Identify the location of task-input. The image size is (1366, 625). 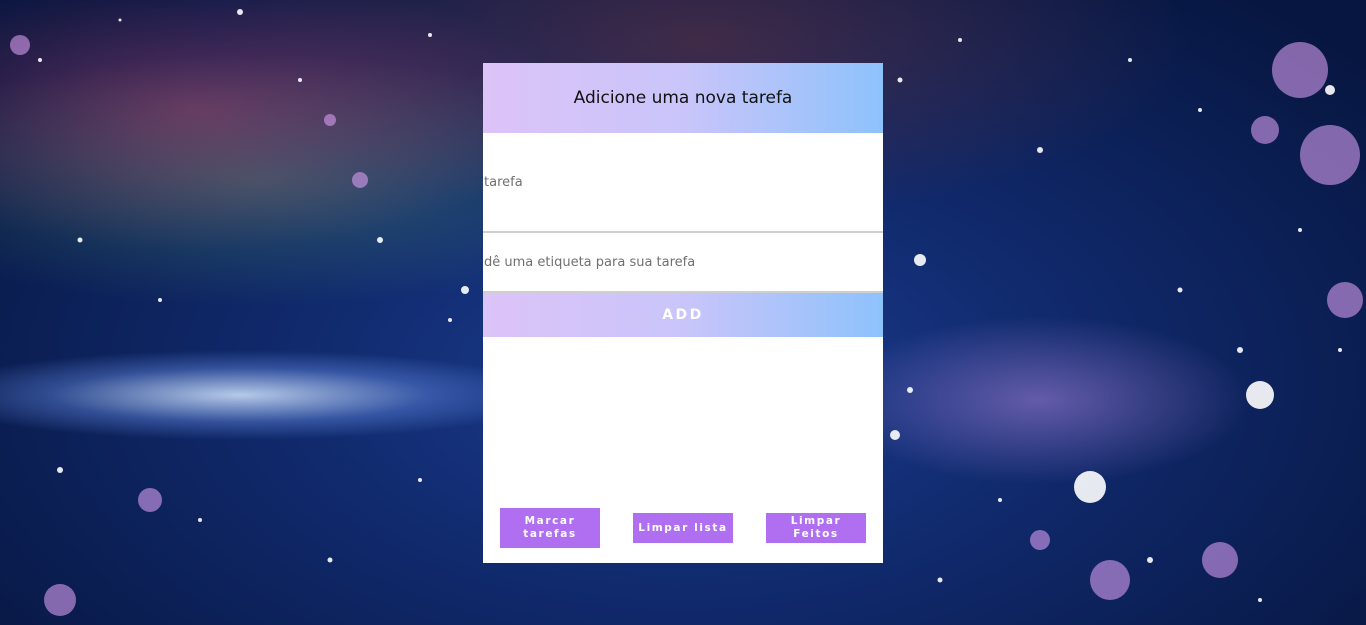
(683, 183).